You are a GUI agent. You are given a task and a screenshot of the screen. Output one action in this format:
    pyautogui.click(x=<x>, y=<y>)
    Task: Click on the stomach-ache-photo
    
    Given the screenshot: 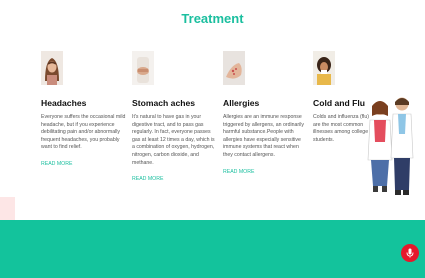 What is the action you would take?
    pyautogui.click(x=143, y=68)
    